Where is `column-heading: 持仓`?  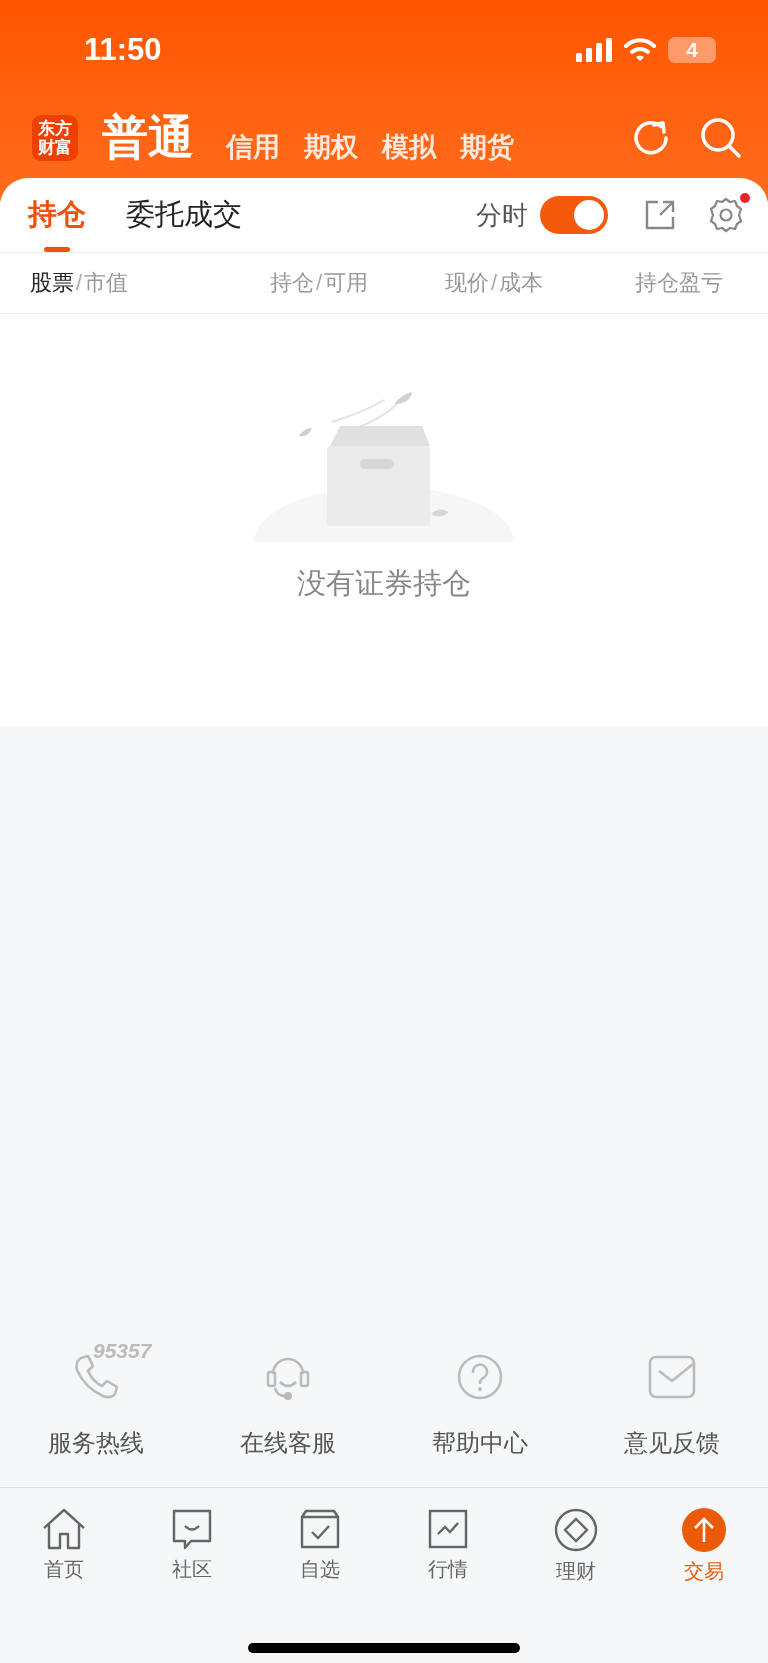
column-heading: 持仓 is located at coordinates (292, 283).